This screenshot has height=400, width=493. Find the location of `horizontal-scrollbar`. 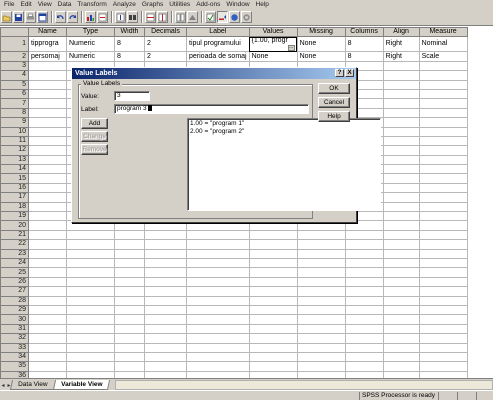

horizontal-scrollbar is located at coordinates (303, 385).